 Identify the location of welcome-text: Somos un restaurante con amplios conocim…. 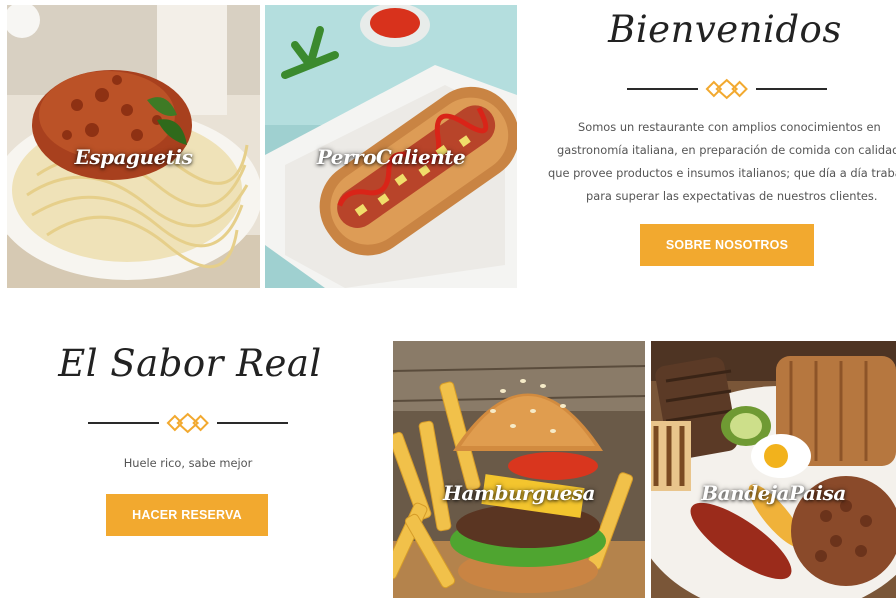
(721, 162).